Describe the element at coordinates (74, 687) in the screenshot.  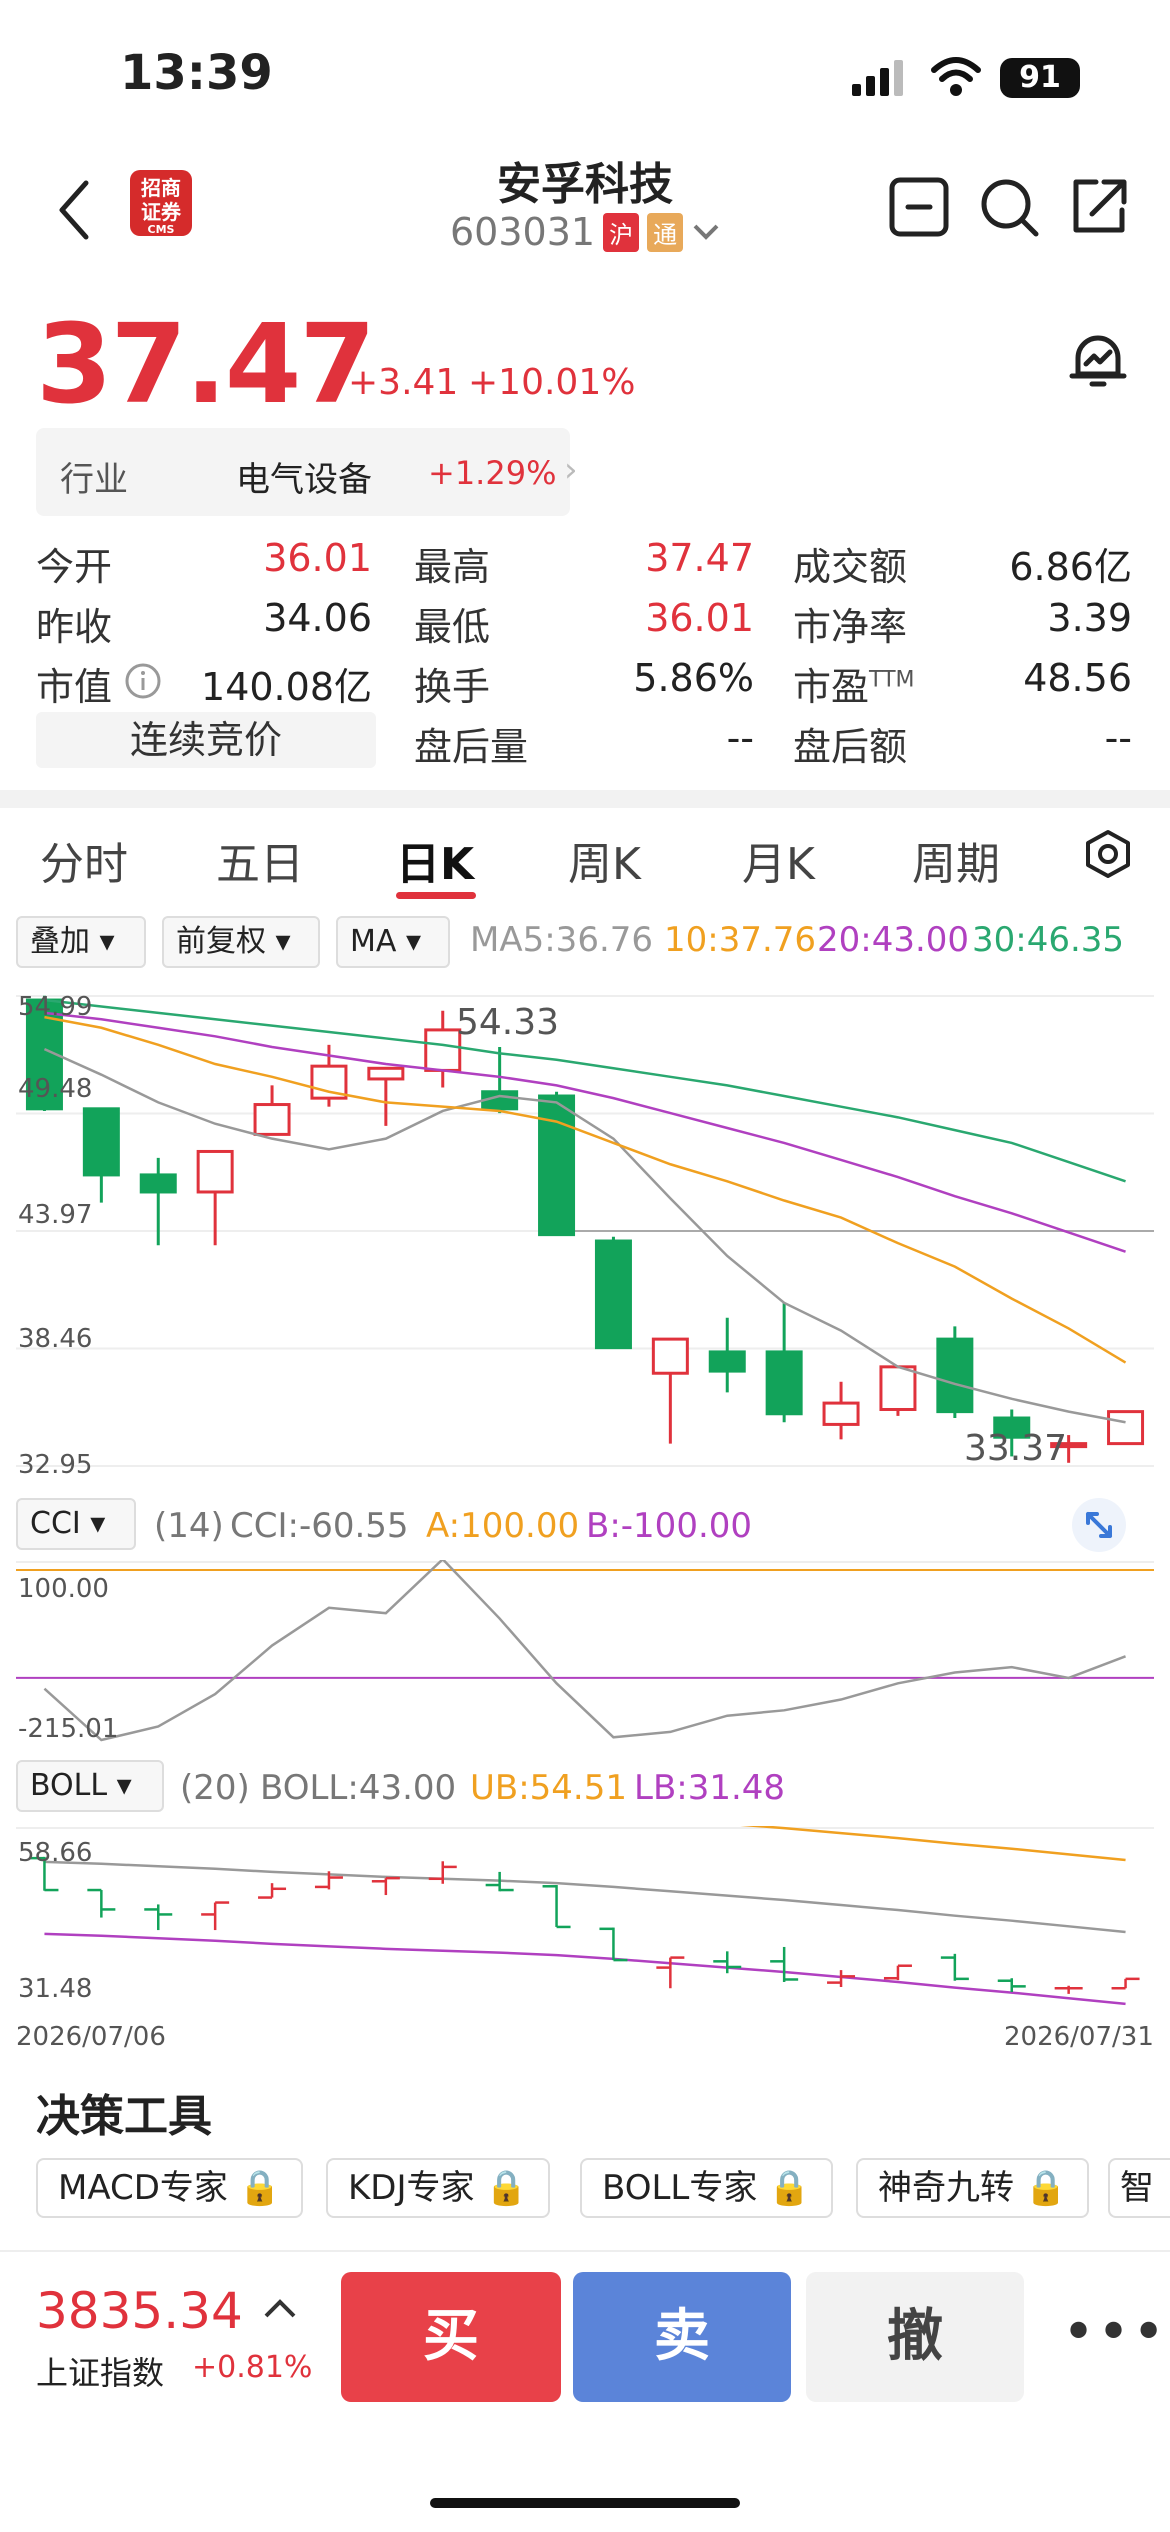
I see `mcap-label: 市值` at that location.